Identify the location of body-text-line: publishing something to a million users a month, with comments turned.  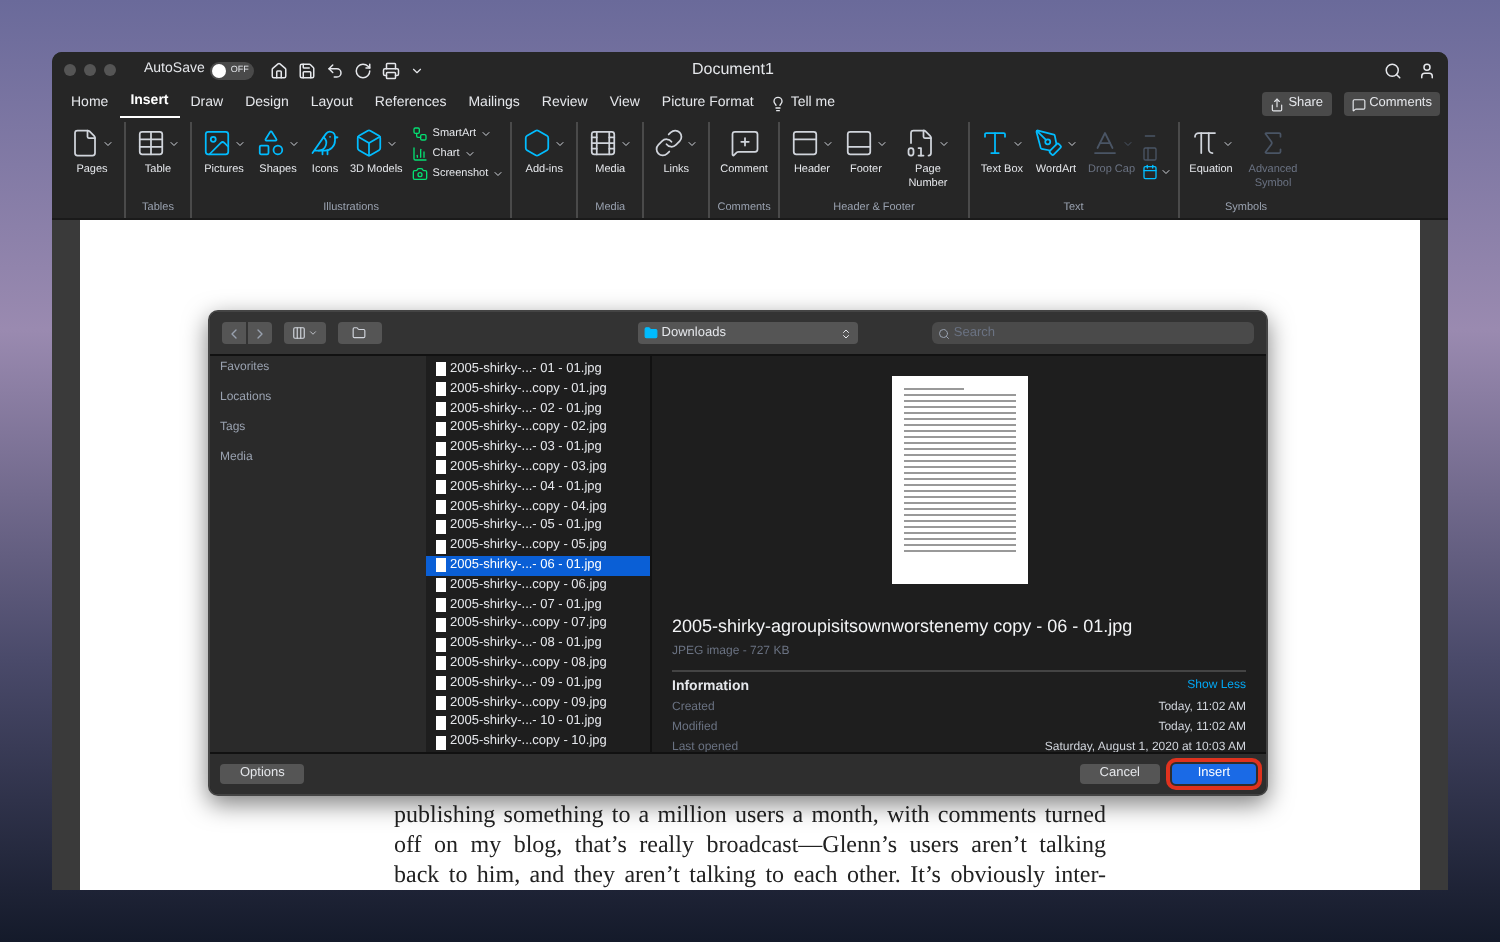
(750, 815).